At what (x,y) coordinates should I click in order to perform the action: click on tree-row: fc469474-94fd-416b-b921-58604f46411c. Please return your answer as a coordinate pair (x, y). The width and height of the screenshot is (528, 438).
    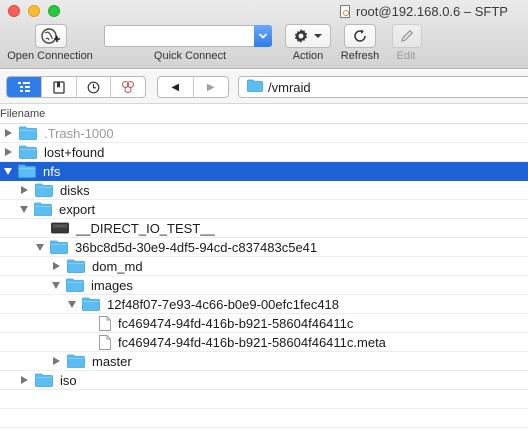
    Looking at the image, I should click on (264, 323).